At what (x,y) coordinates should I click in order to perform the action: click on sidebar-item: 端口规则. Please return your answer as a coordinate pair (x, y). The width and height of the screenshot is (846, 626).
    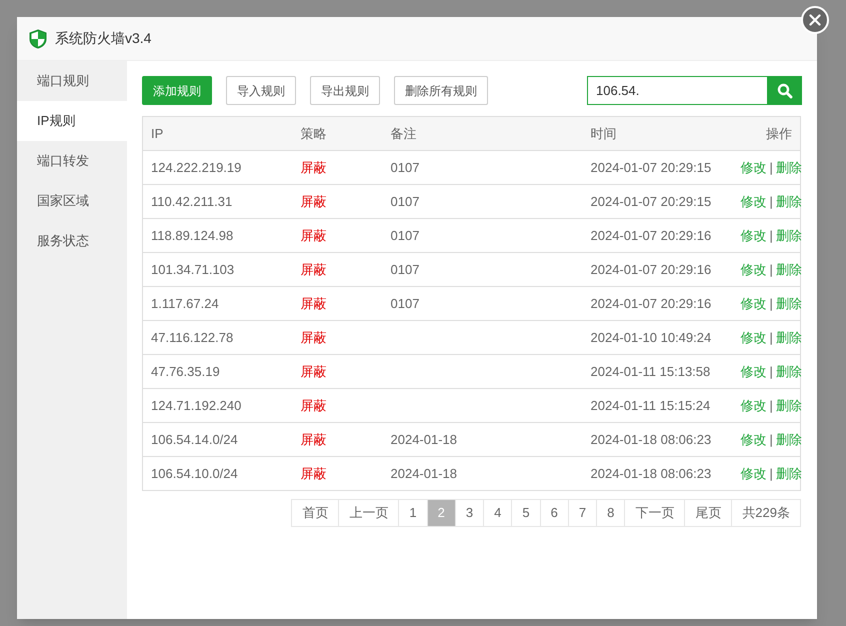
    Looking at the image, I should click on (72, 81).